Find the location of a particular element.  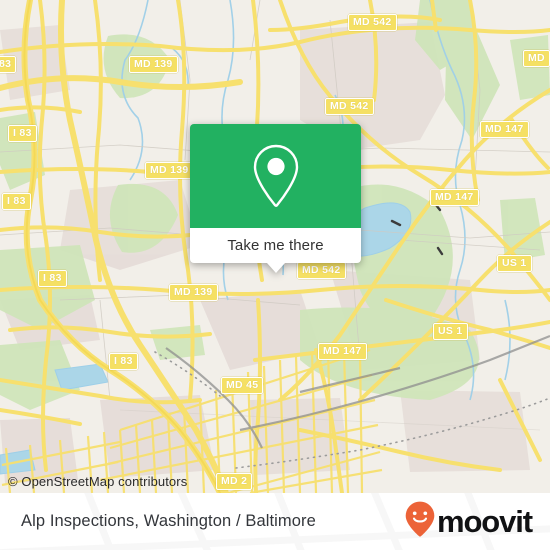

map-label-shield: MD 45 is located at coordinates (242, 385).